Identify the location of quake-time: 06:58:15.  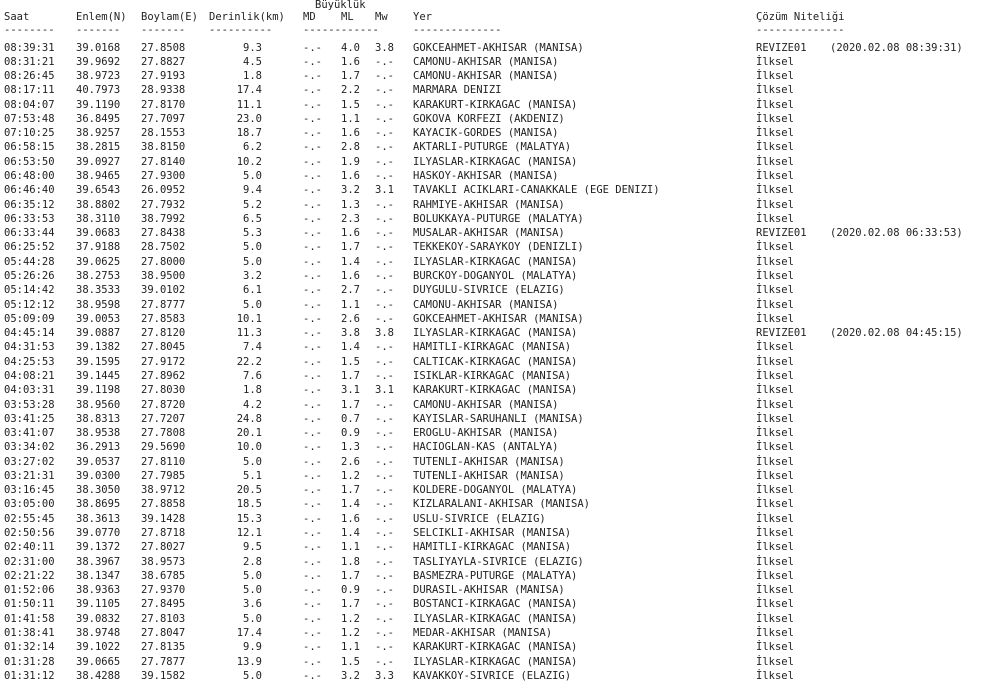
(29, 147).